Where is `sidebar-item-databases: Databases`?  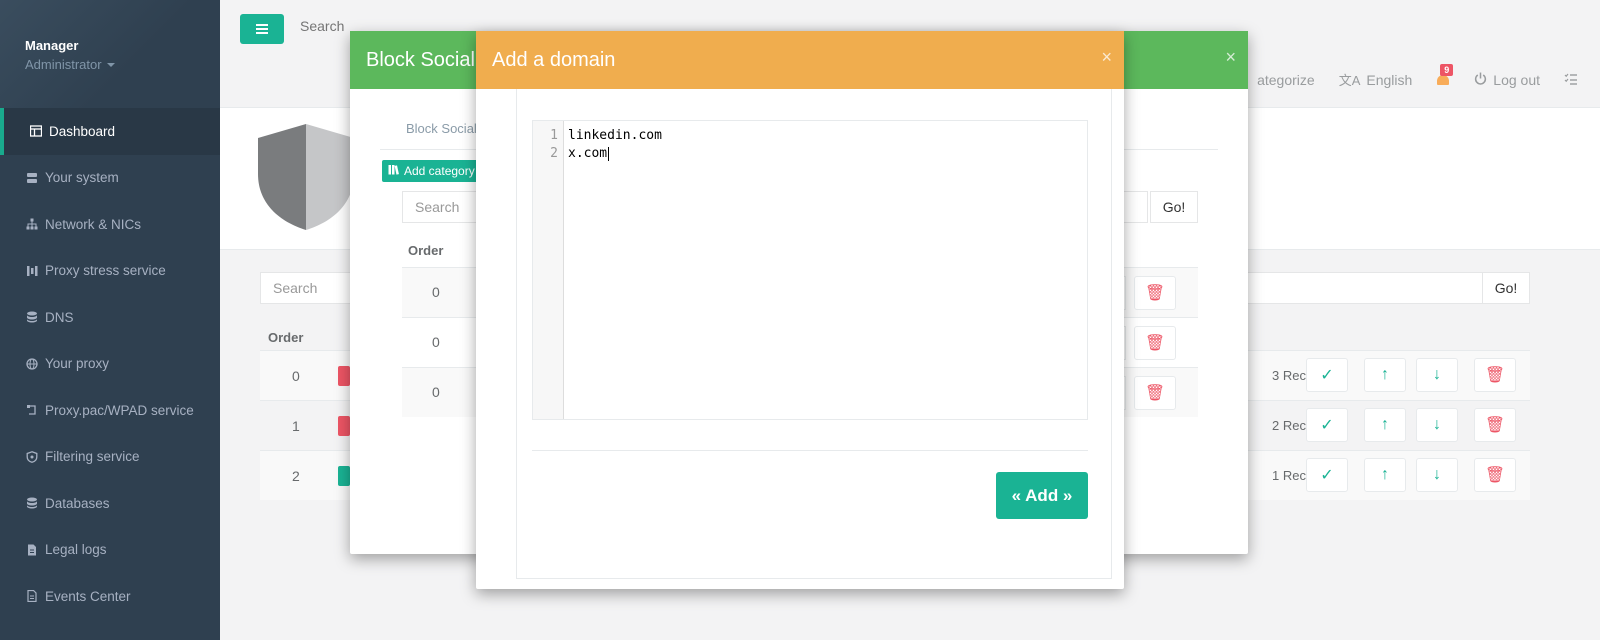
sidebar-item-databases: Databases is located at coordinates (110, 503).